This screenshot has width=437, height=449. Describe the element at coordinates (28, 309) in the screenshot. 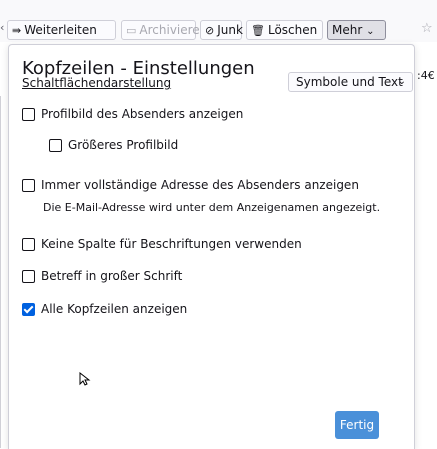

I see `checkbox-checked` at that location.